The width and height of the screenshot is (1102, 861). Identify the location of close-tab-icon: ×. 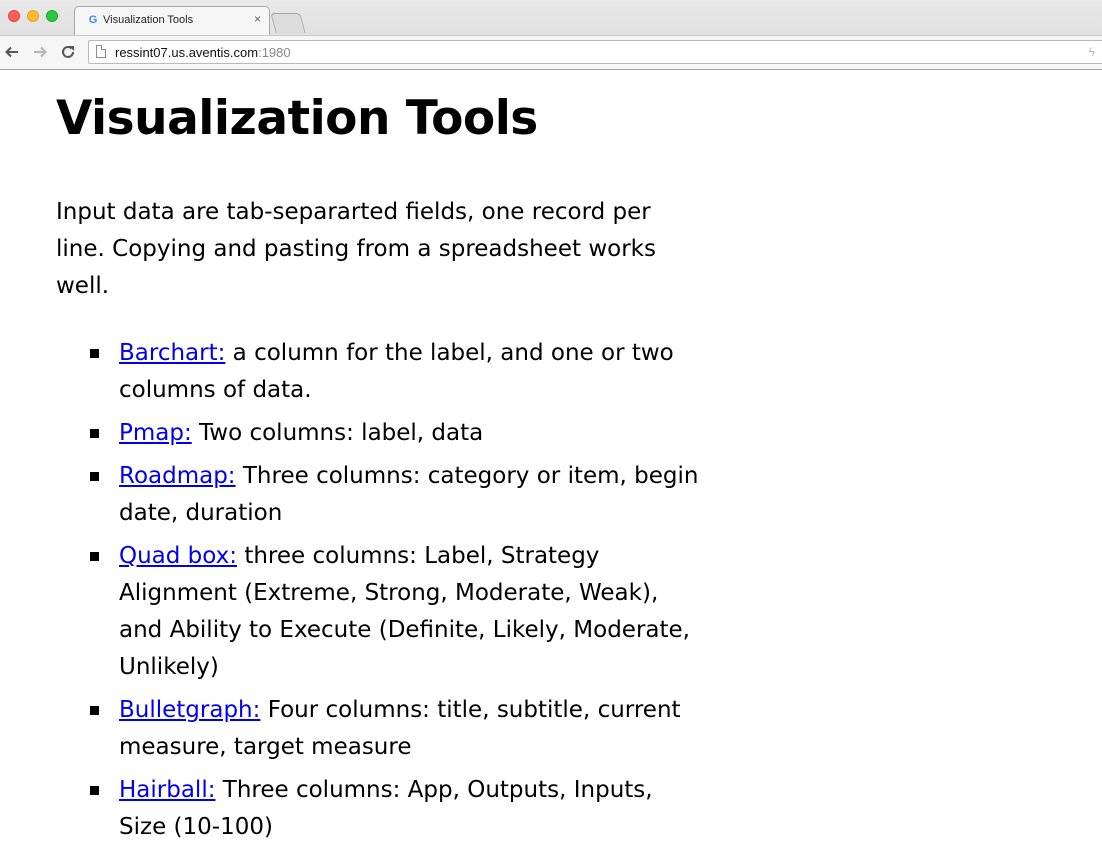
(257, 19).